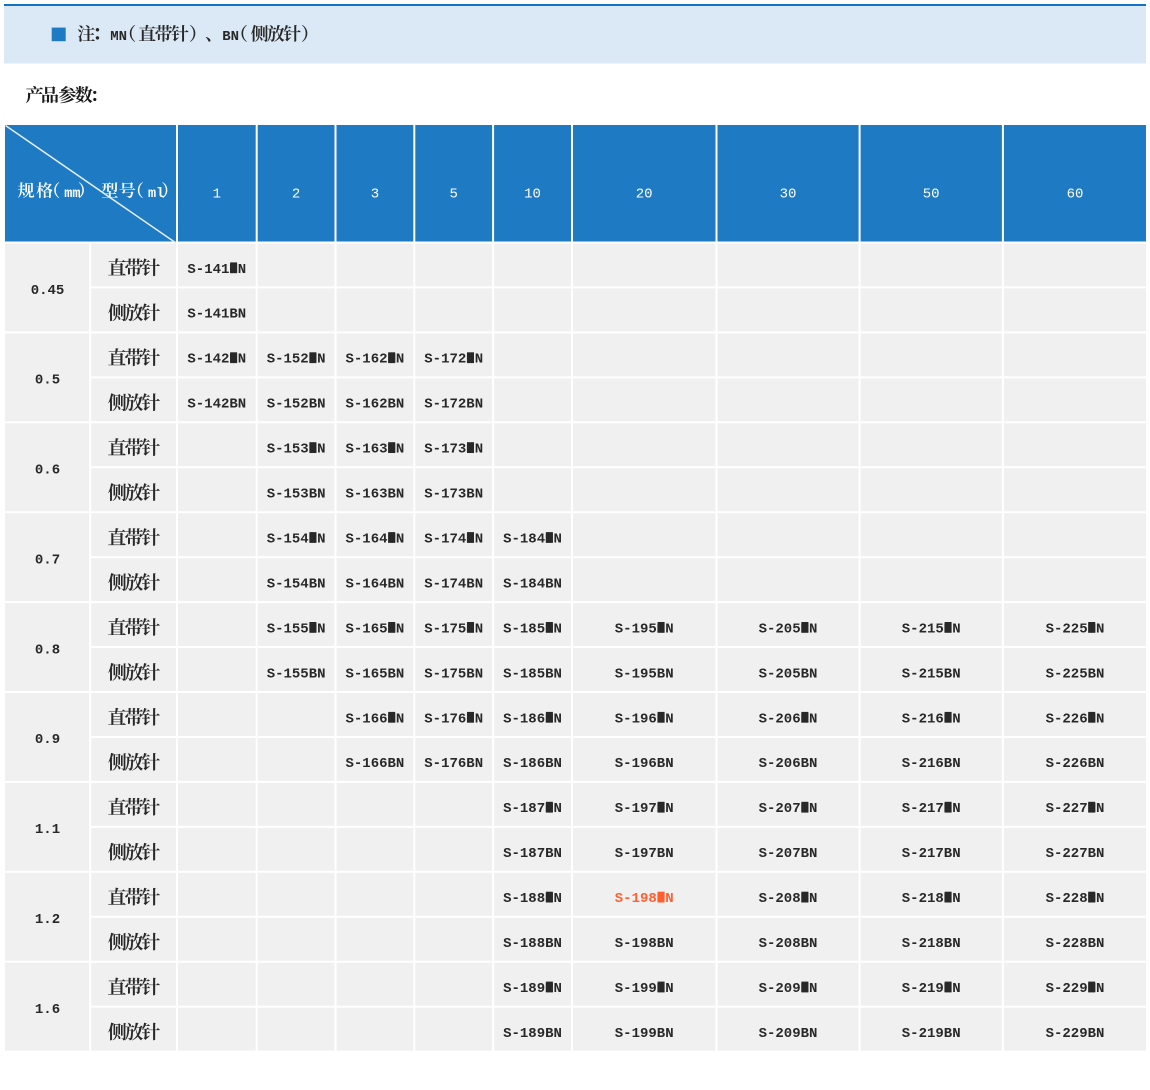 The width and height of the screenshot is (1150, 1090). I want to click on svg-text: S-225MN, so click(1075, 629).